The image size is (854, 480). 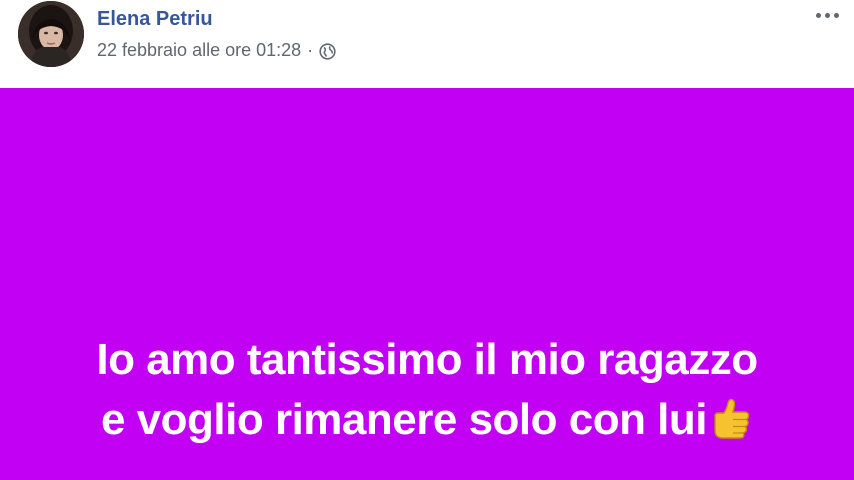 What do you see at coordinates (731, 418) in the screenshot?
I see `thumbs-up-icon` at bounding box center [731, 418].